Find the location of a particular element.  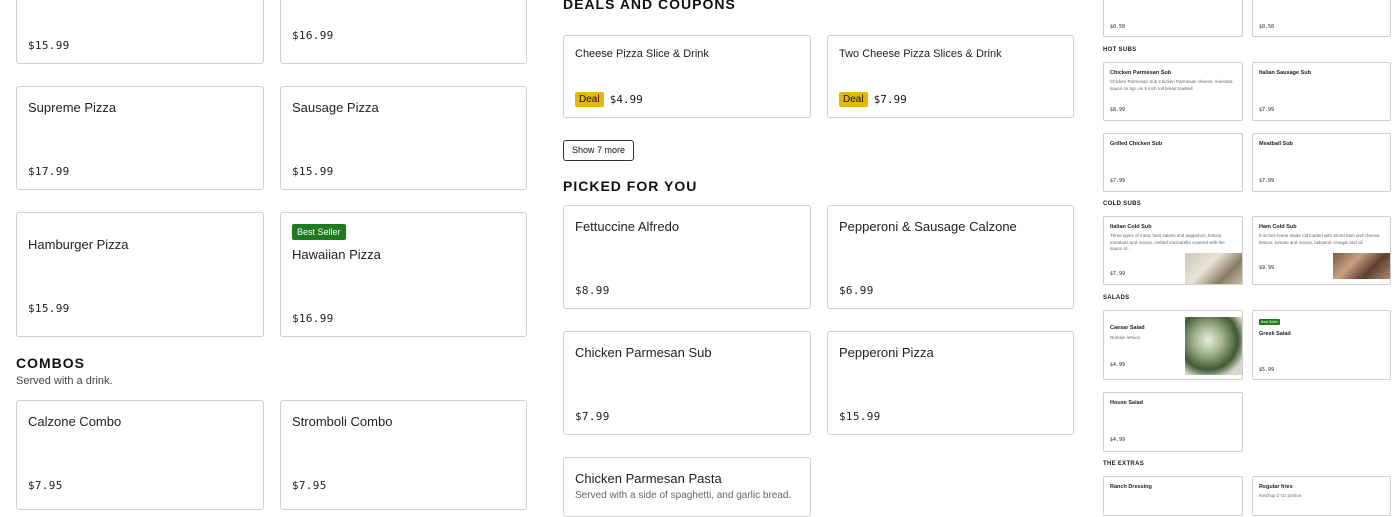

section-title-deals: DEALS AND COUPONS is located at coordinates (649, 6).